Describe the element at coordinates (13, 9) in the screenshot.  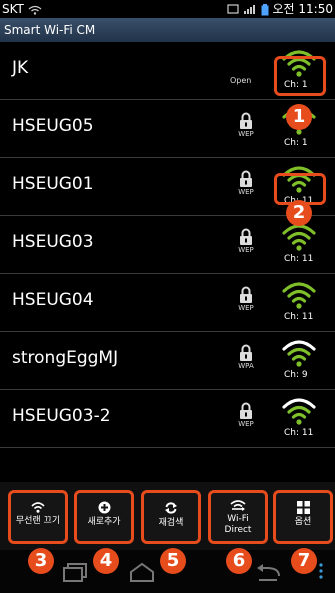
I see `carrier-label: SKT` at that location.